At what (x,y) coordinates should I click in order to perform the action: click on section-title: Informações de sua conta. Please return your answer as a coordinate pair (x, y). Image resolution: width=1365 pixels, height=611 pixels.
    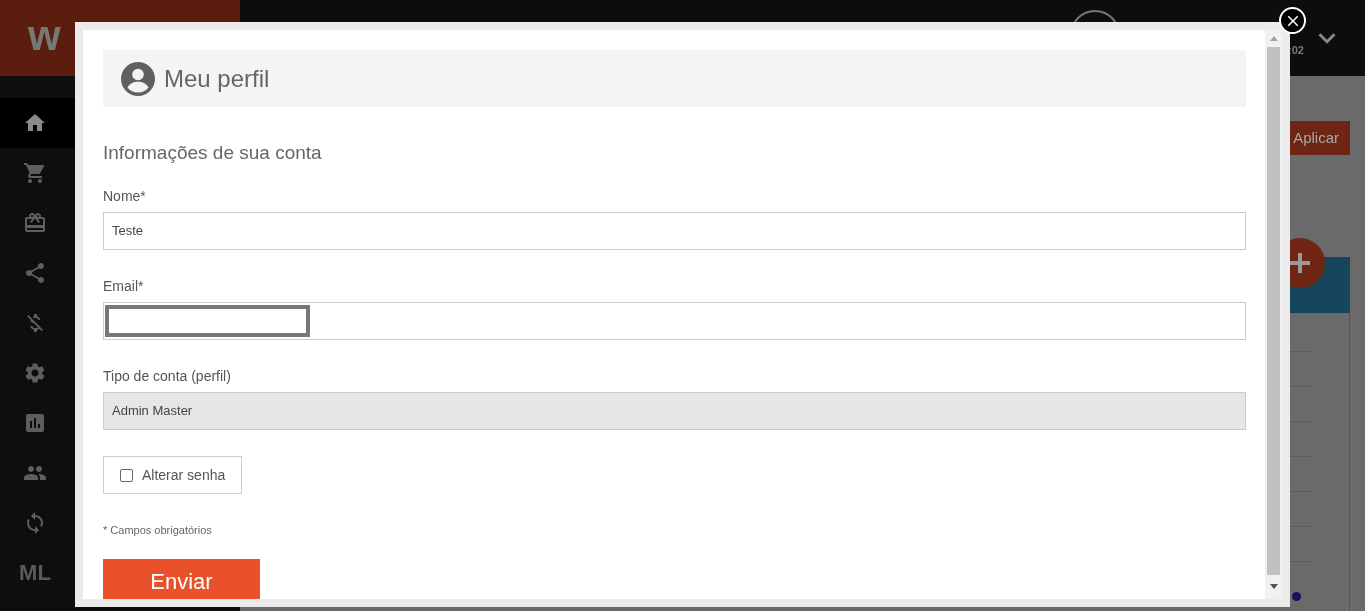
    Looking at the image, I should click on (213, 153).